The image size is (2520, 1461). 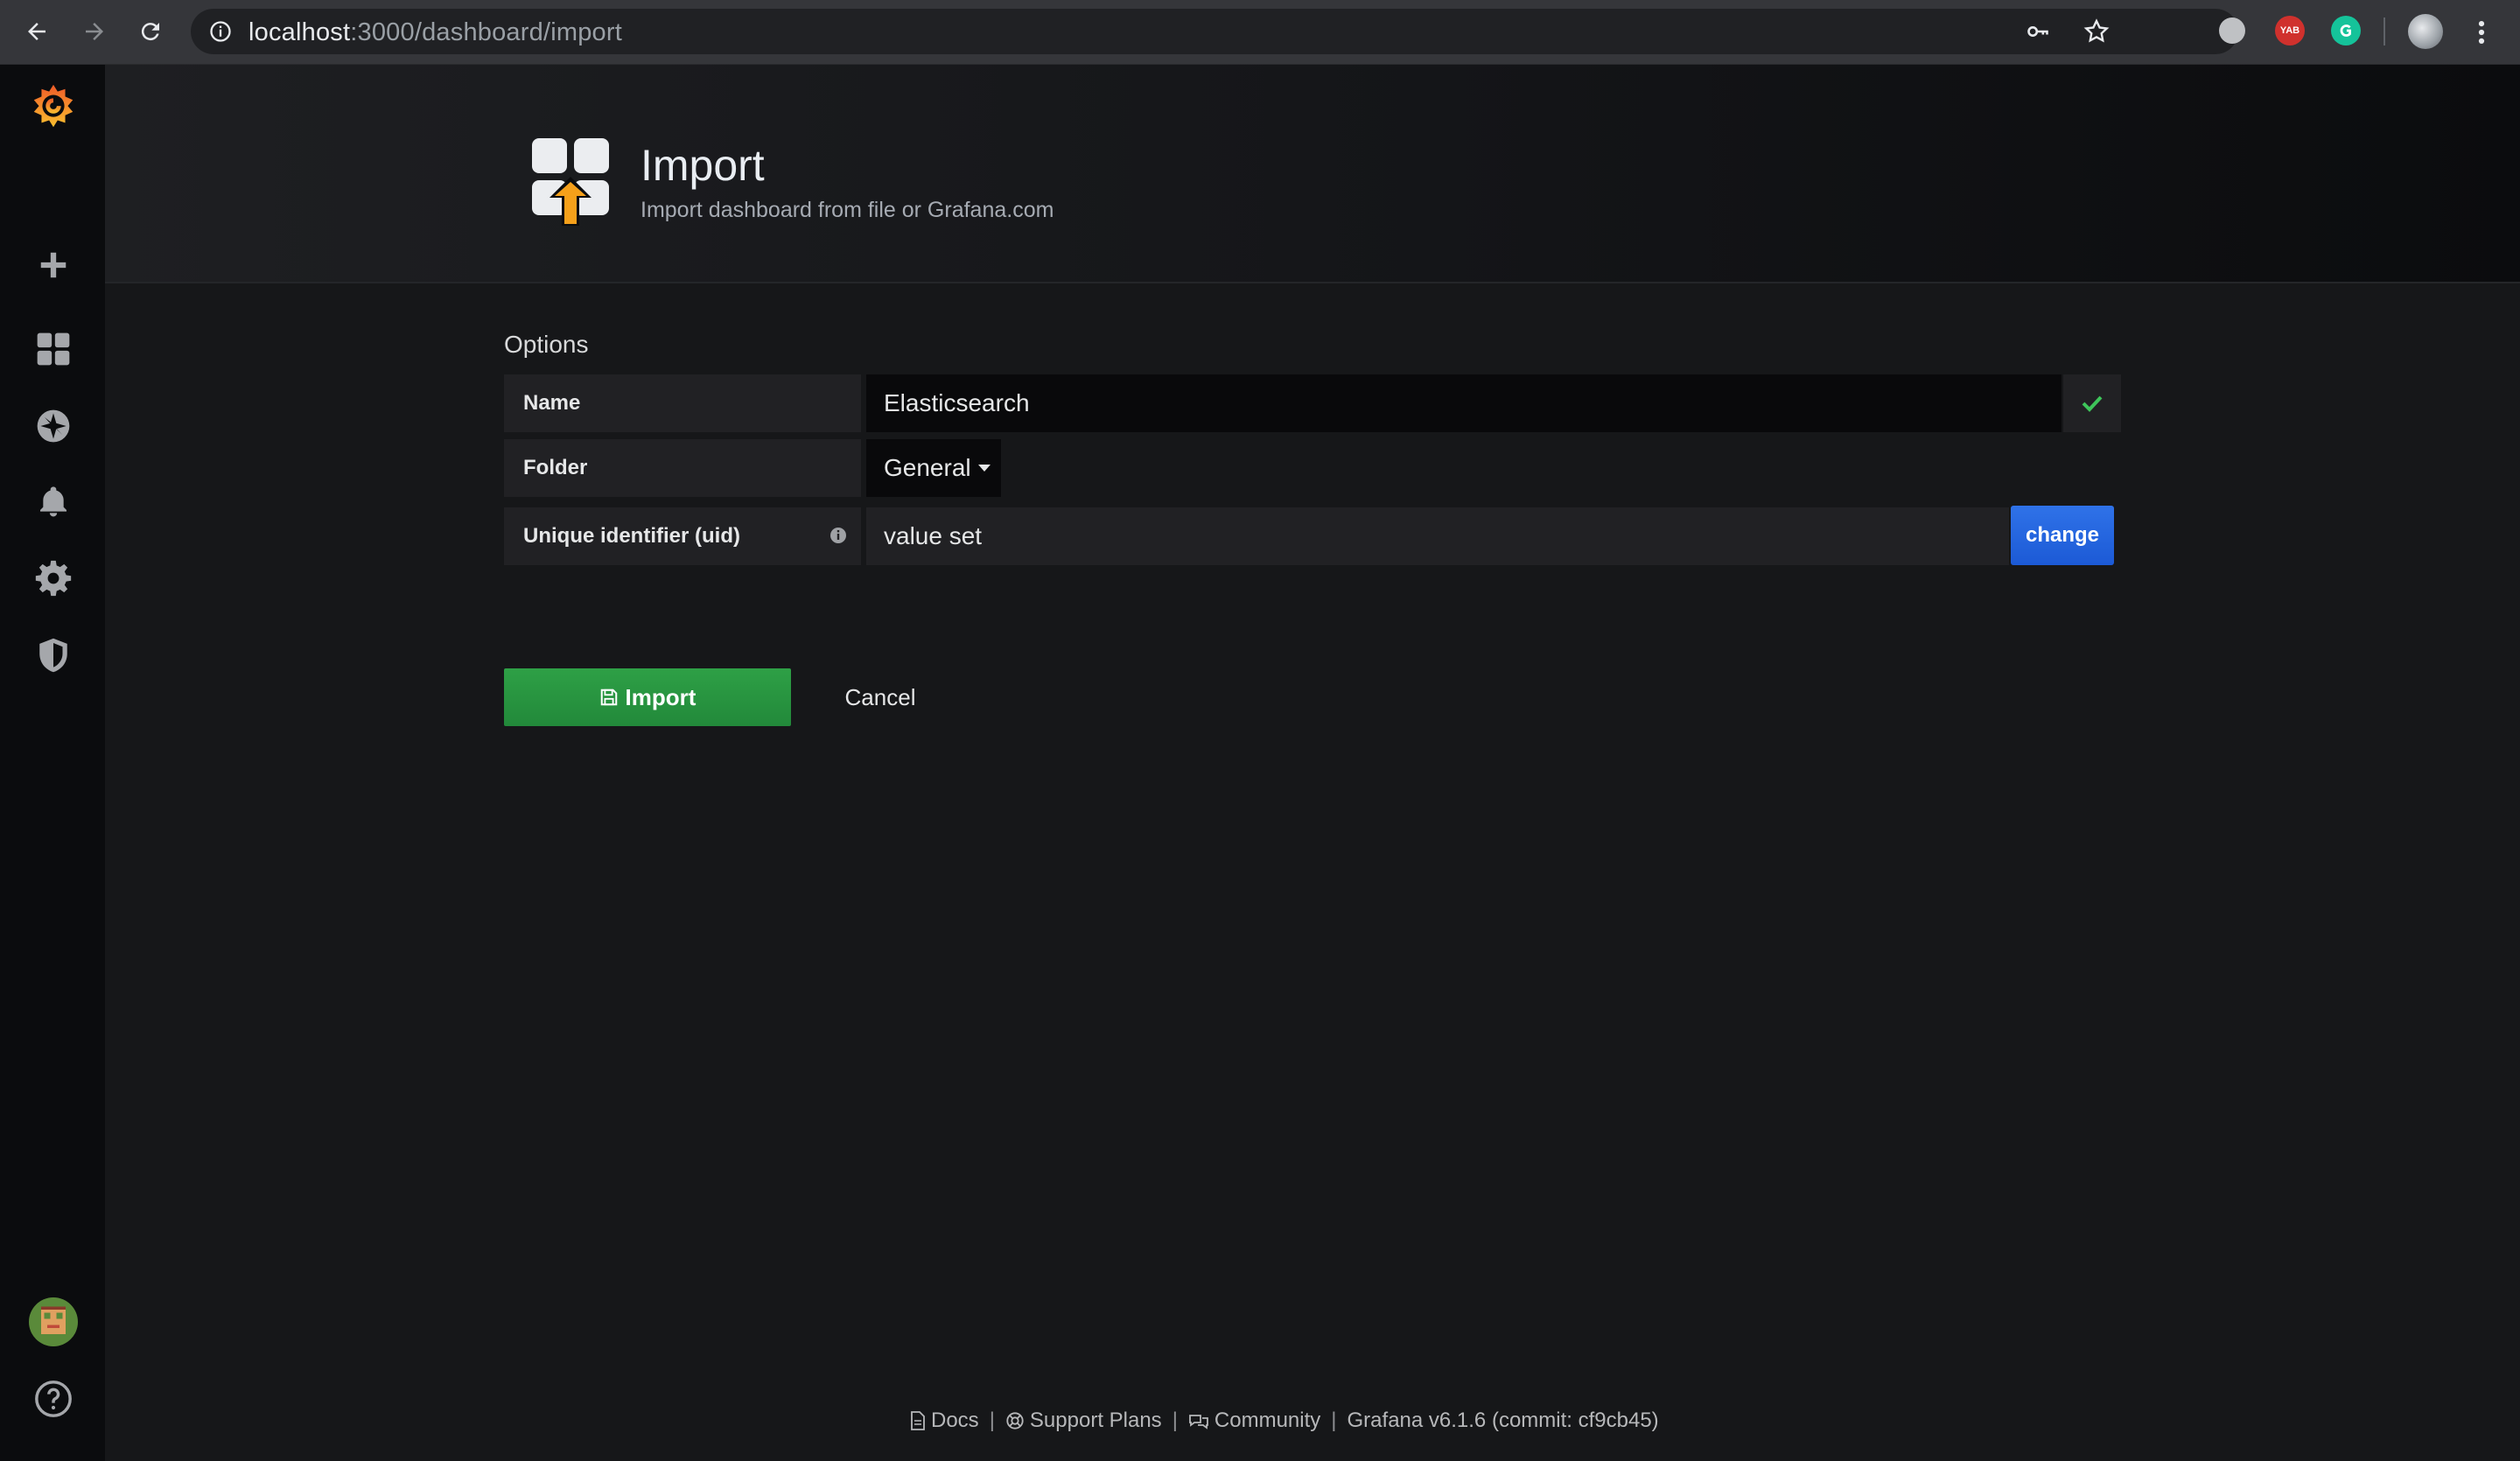 I want to click on grafana-logo, so click(x=53, y=107).